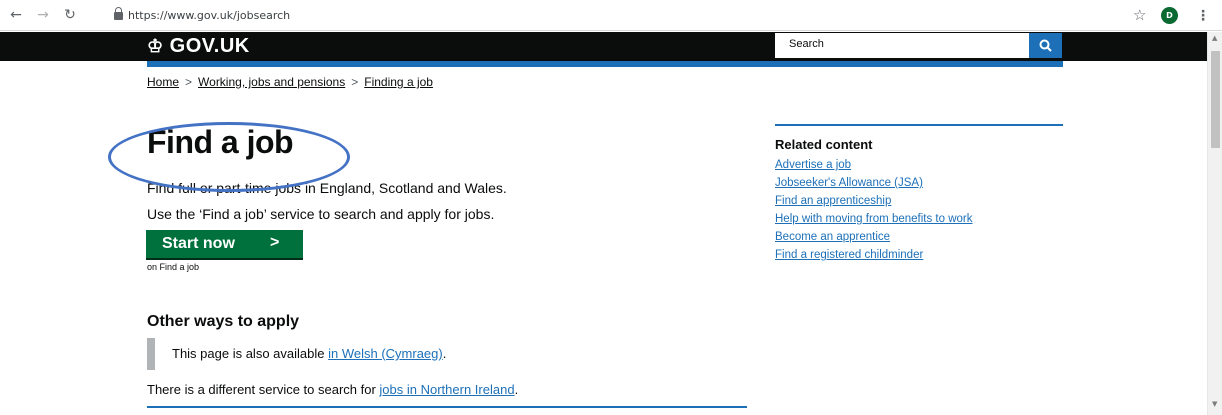  Describe the element at coordinates (16, 15) in the screenshot. I see `back-icon: ←` at that location.